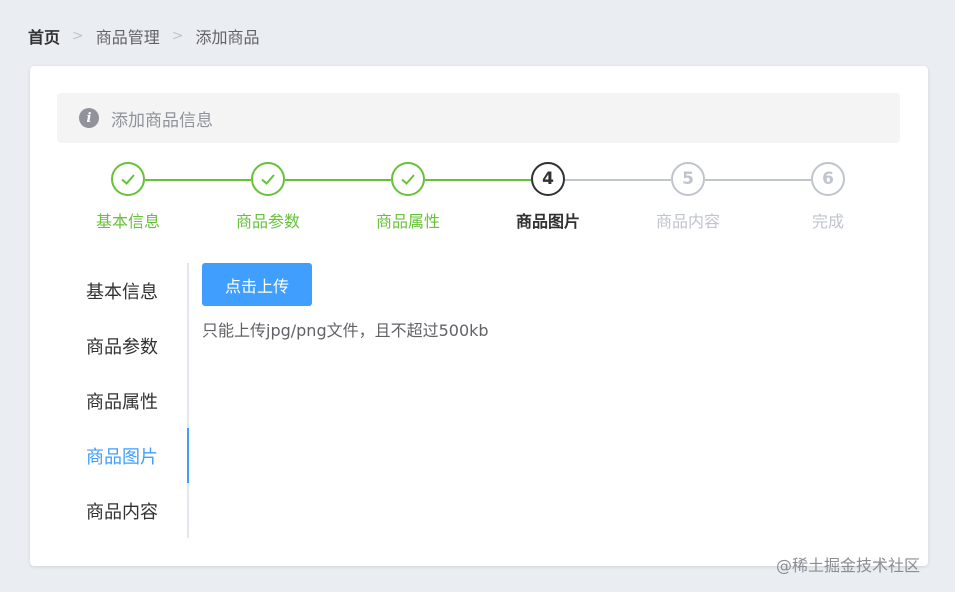  Describe the element at coordinates (688, 197) in the screenshot. I see `step-item: 5 商品内容` at that location.